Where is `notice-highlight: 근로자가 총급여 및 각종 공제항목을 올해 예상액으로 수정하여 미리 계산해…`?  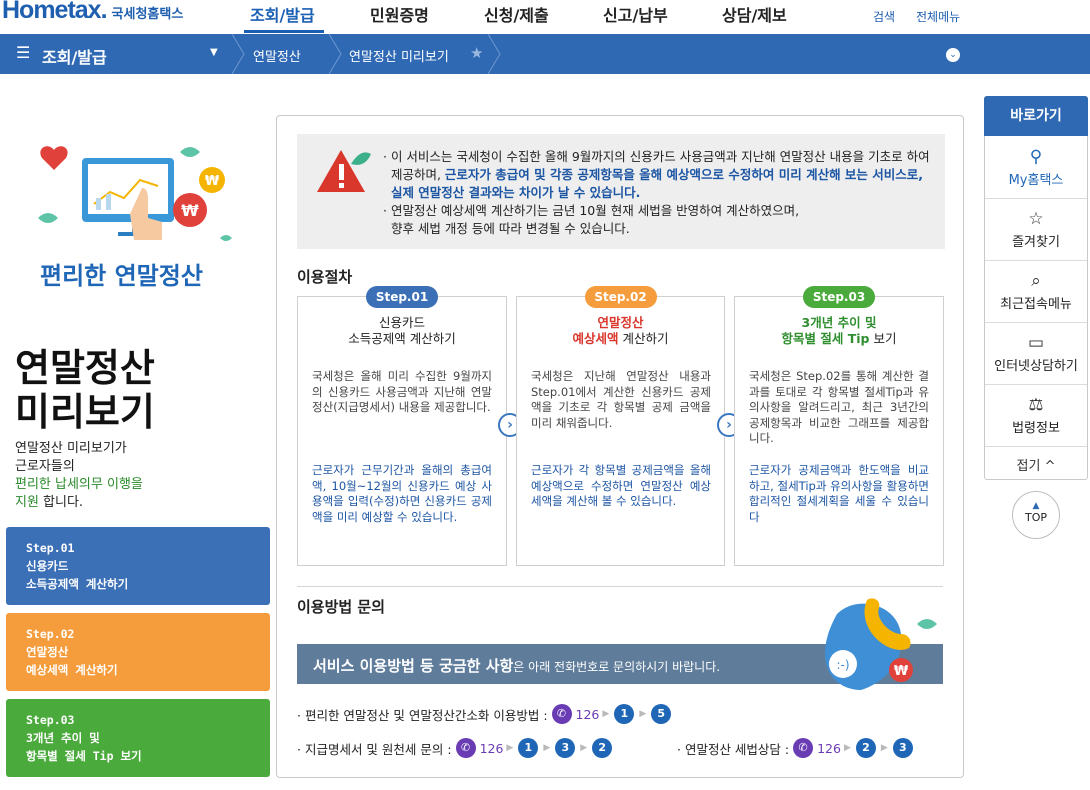
notice-highlight: 근로자가 총급여 및 각종 공제항목을 올해 예상액으로 수정하여 미리 계산해… is located at coordinates (684, 174).